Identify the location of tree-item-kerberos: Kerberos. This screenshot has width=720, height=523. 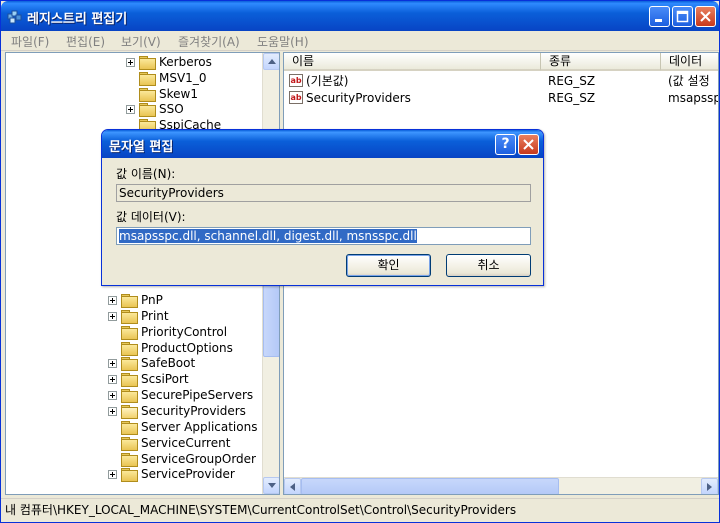
(169, 62).